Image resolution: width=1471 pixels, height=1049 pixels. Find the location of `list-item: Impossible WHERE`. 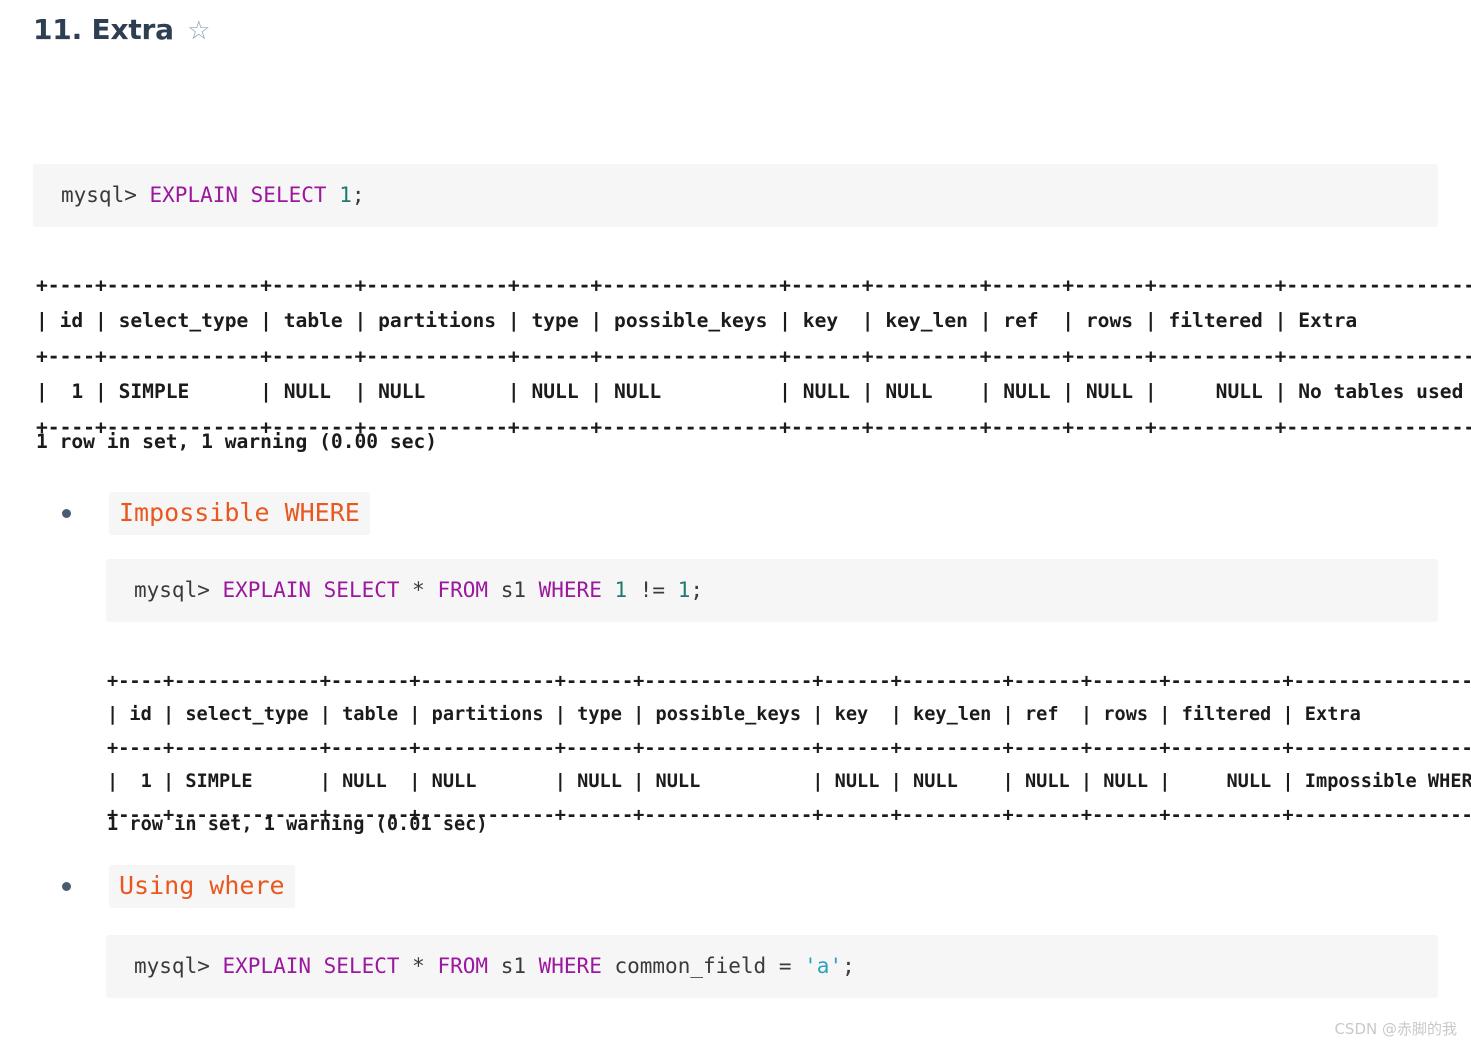

list-item: Impossible WHERE is located at coordinates (216, 513).